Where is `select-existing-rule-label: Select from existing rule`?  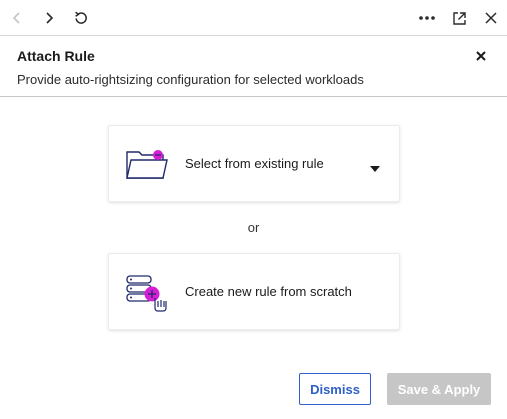 select-existing-rule-label: Select from existing rule is located at coordinates (254, 163).